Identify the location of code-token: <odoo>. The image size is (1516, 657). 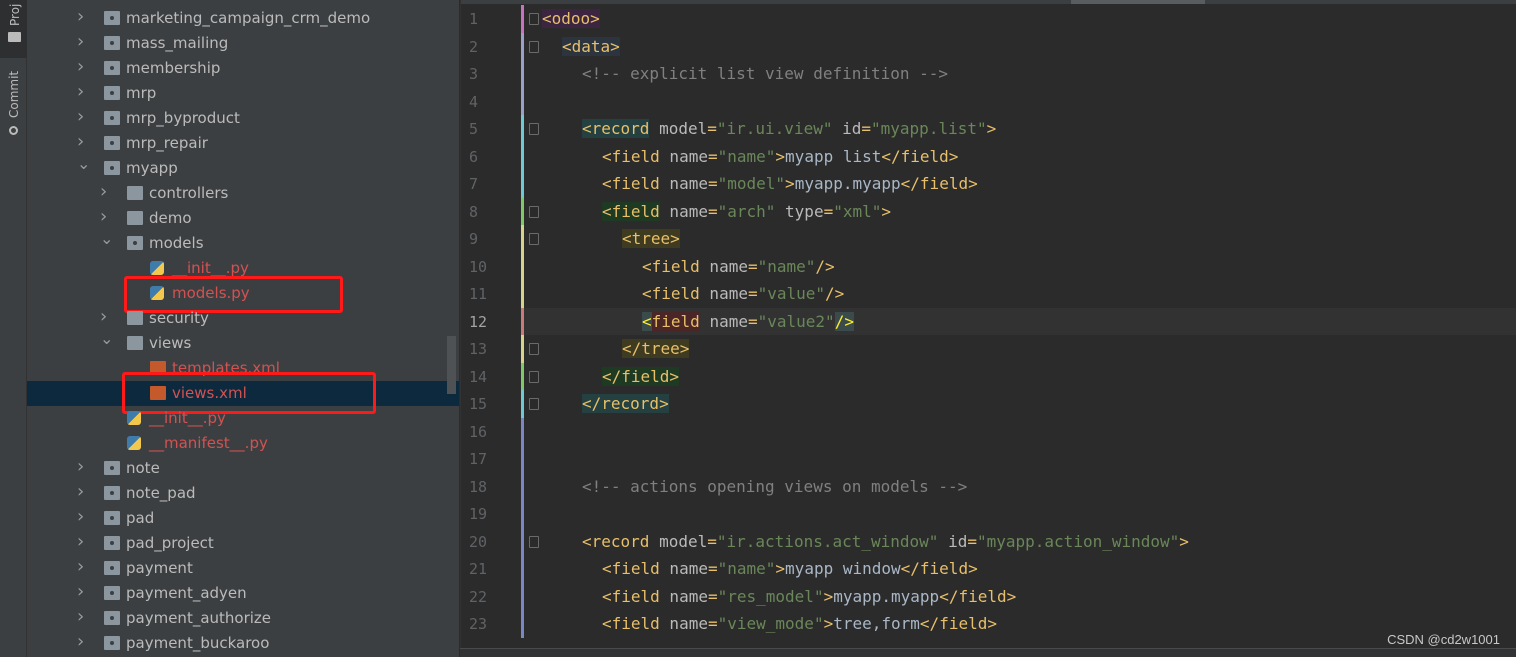
(571, 18).